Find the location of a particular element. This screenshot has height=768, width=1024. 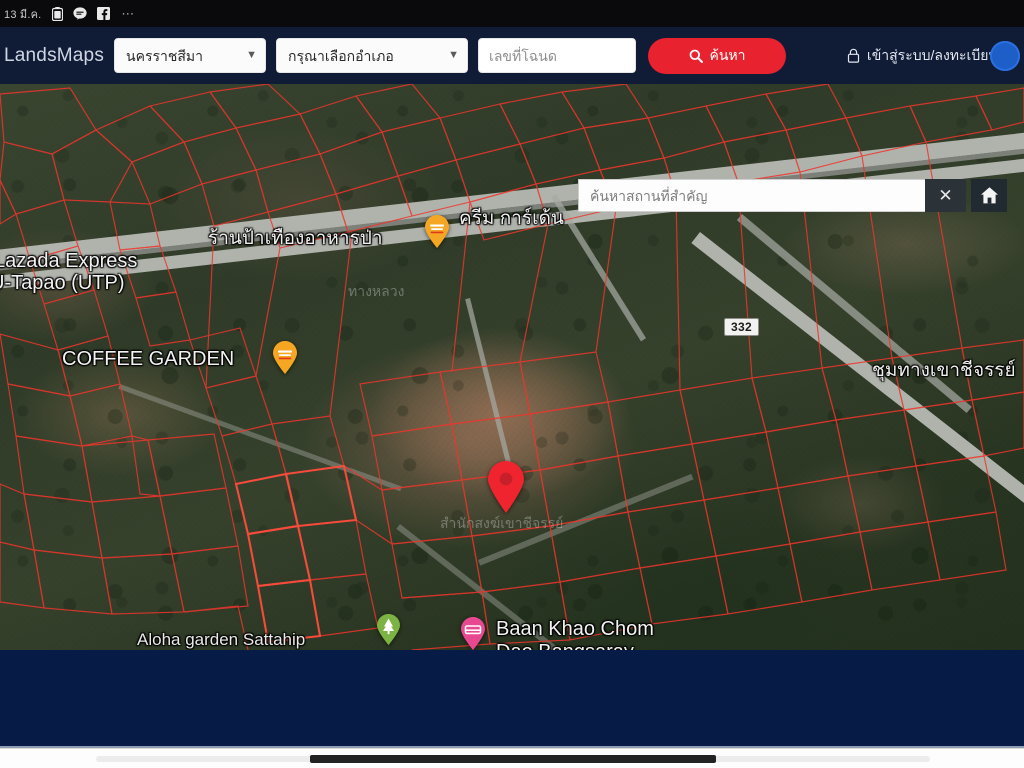

place-search-bar: ✕ is located at coordinates (792, 195).